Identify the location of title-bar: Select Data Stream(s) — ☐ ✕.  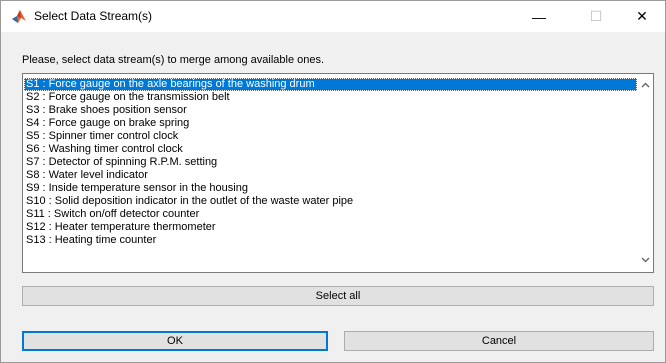
(333, 16).